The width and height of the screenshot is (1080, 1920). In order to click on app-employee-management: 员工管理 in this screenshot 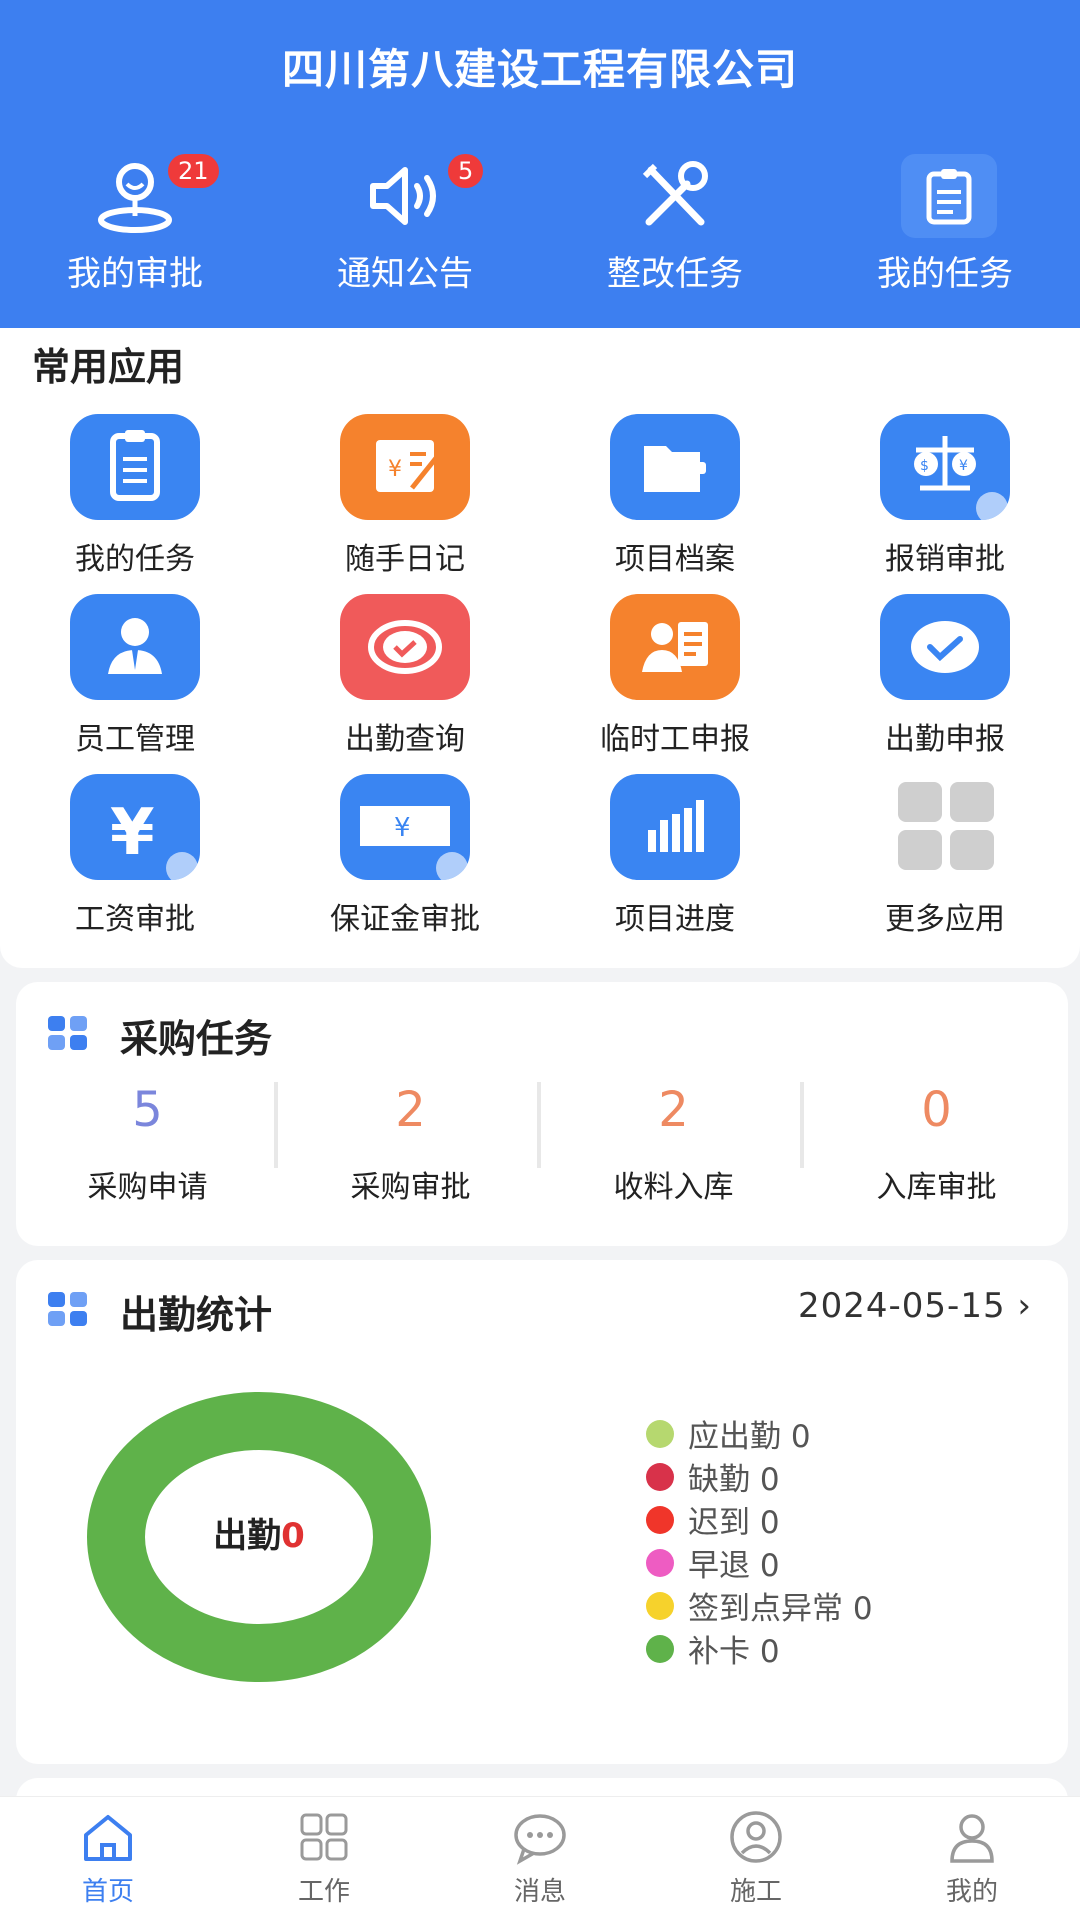, I will do `click(135, 679)`.